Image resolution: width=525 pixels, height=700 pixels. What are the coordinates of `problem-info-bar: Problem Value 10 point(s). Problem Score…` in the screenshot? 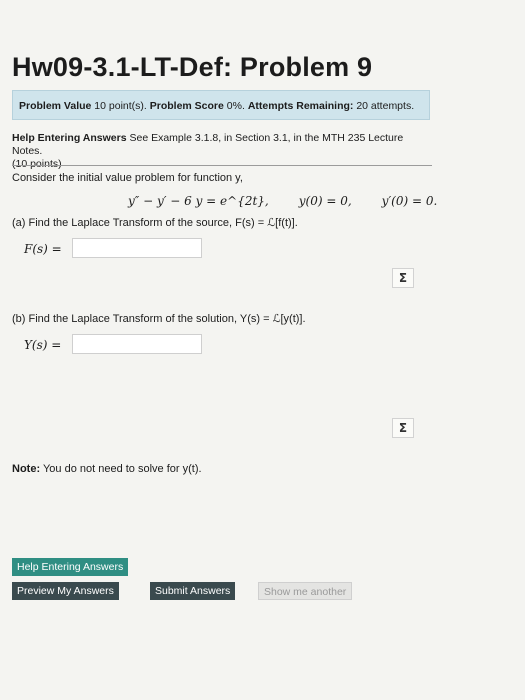 It's located at (221, 105).